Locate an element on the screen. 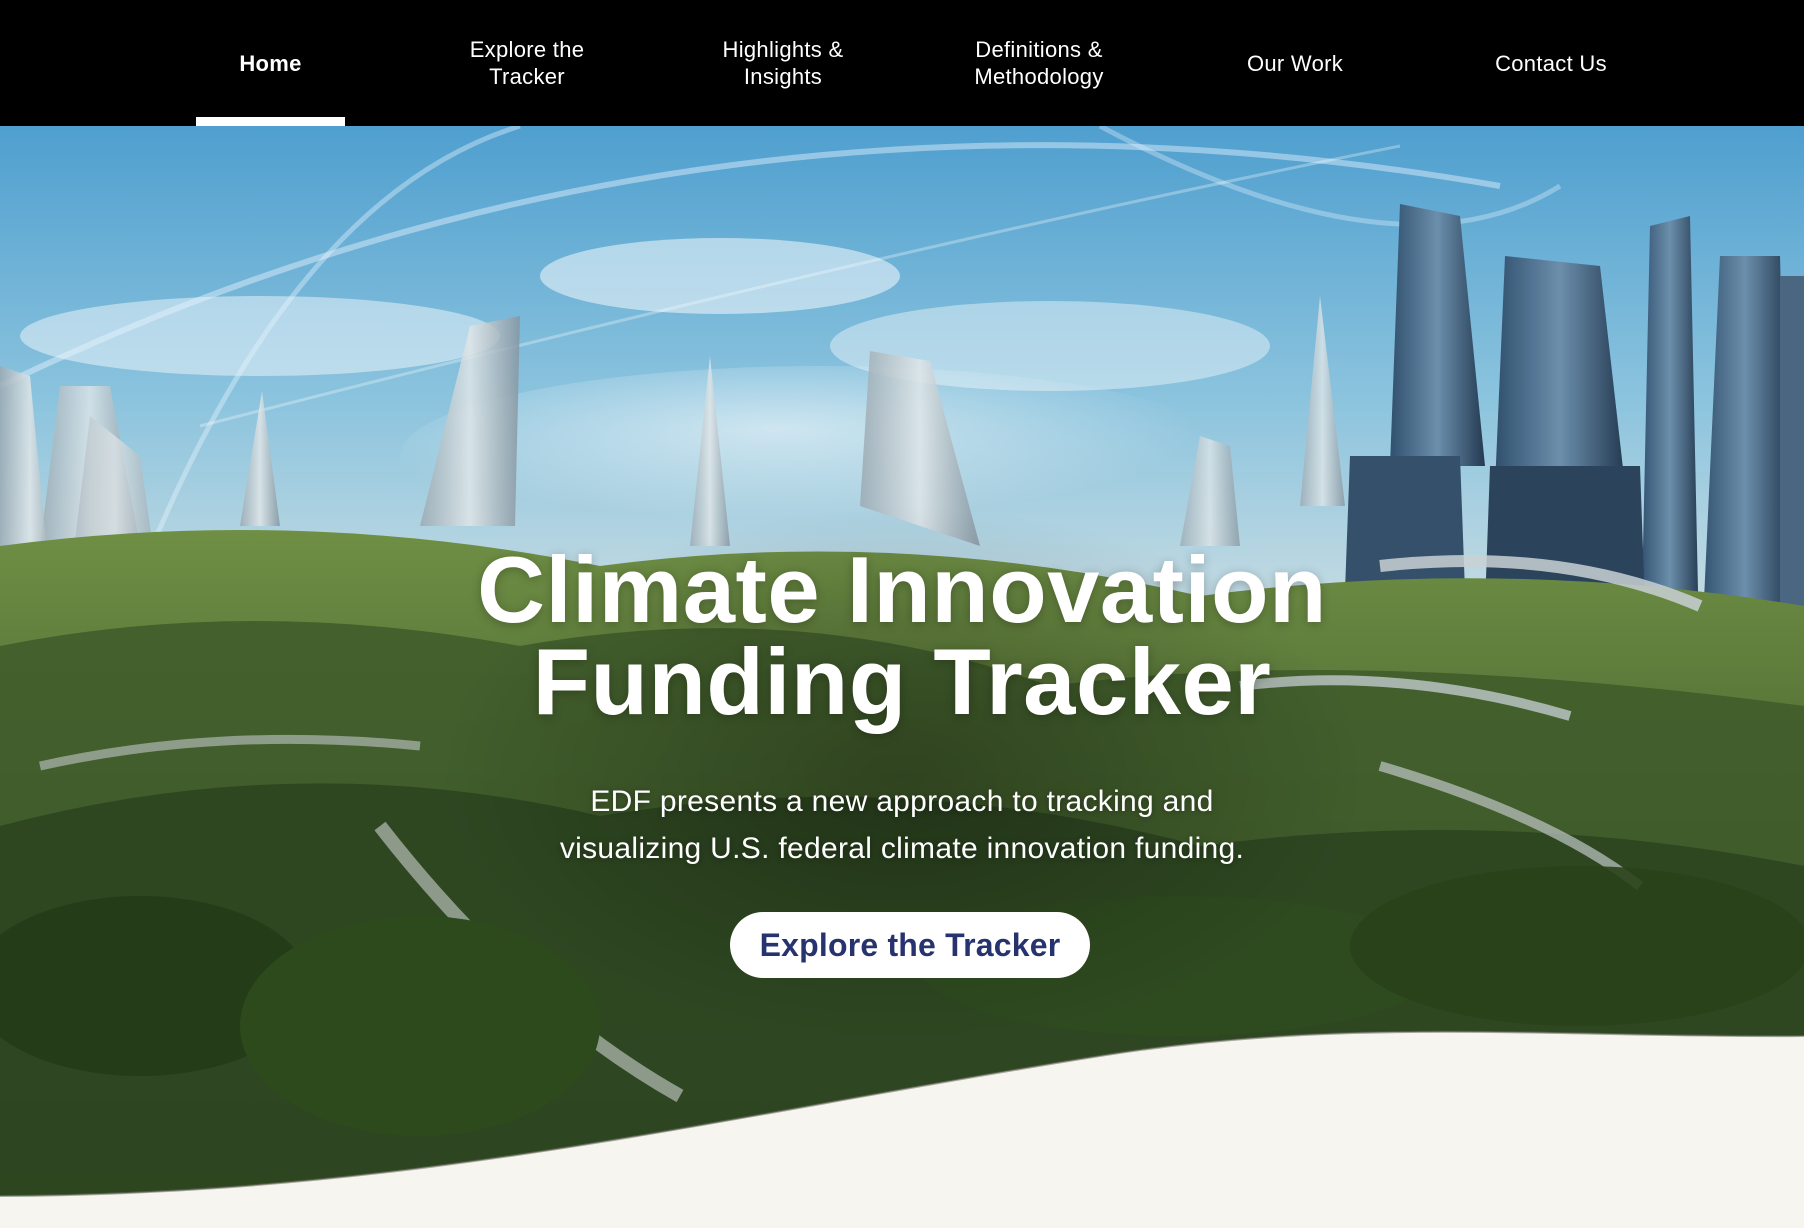 The width and height of the screenshot is (1804, 1228). nav-item-explore-tracker: Explore the Tracker is located at coordinates (527, 63).